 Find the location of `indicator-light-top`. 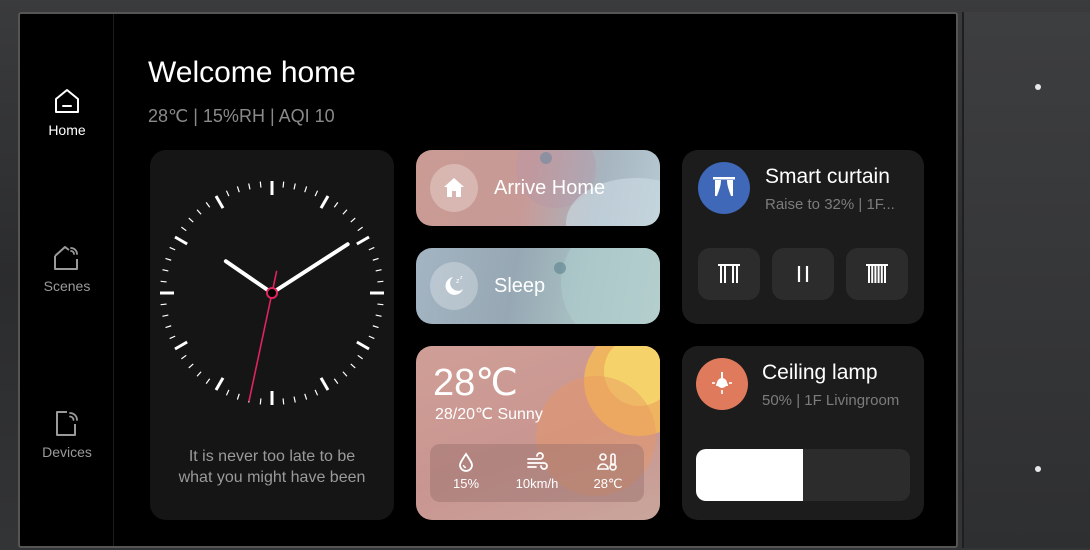

indicator-light-top is located at coordinates (1038, 87).